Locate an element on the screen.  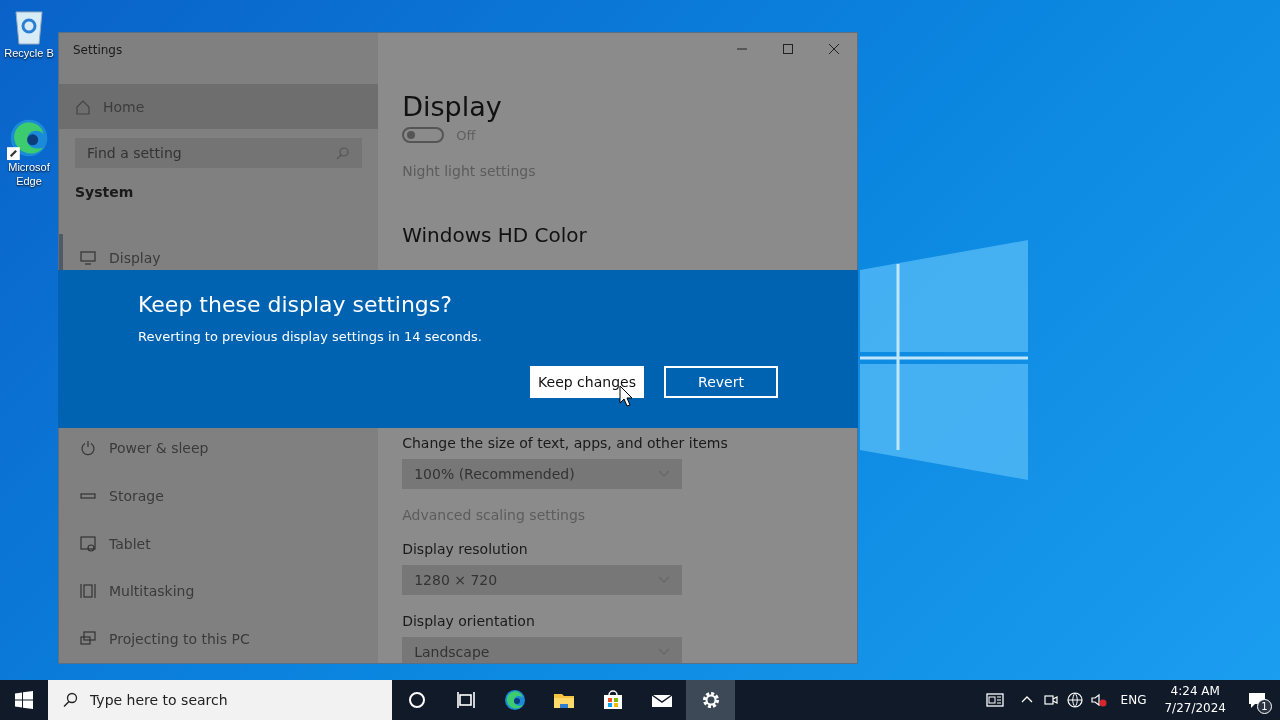
taskbar-search-field: Type here to search is located at coordinates (220, 700).